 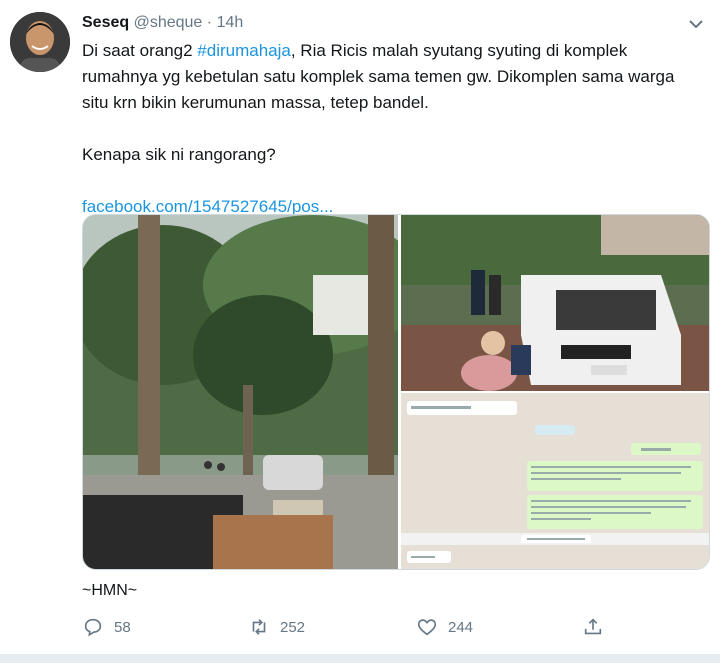 What do you see at coordinates (461, 627) in the screenshot?
I see `like-count: 244` at bounding box center [461, 627].